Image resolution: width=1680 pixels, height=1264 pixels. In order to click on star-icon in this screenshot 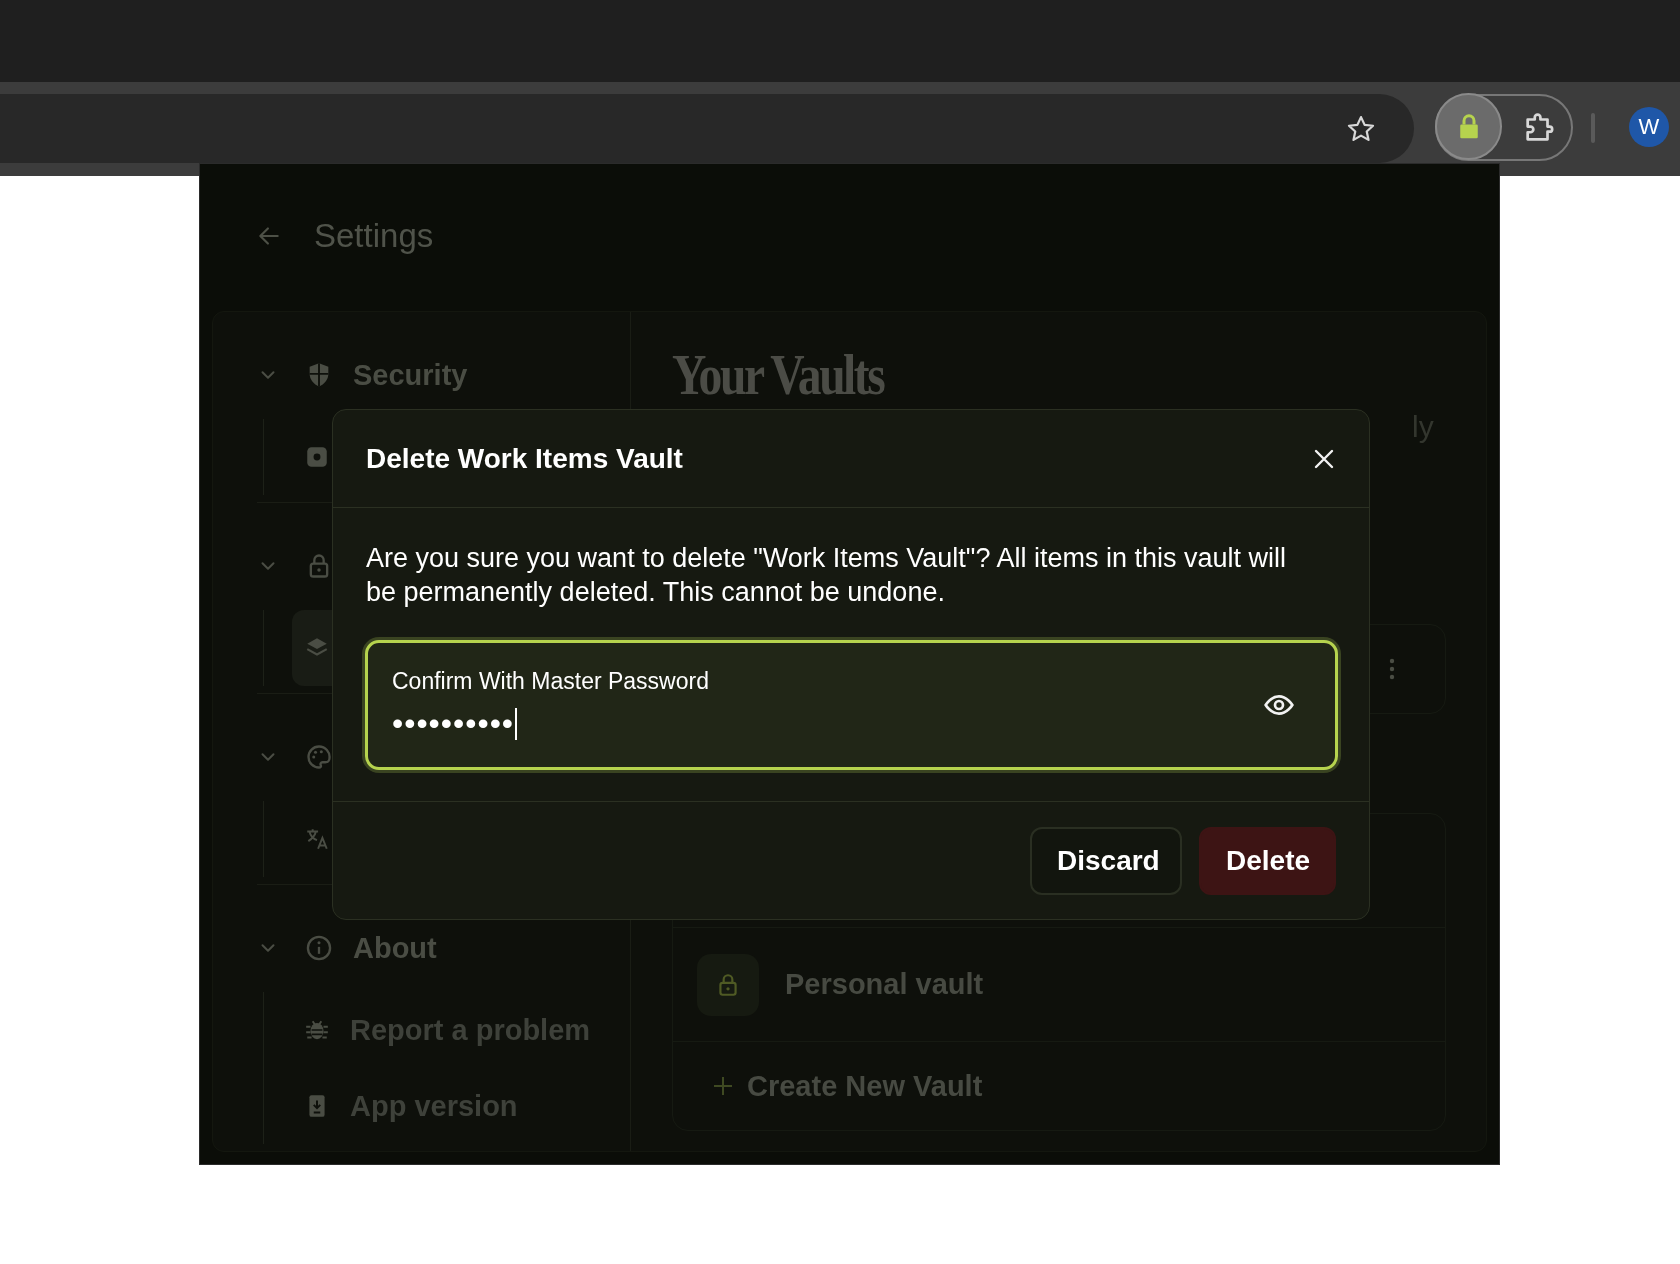, I will do `click(1361, 128)`.